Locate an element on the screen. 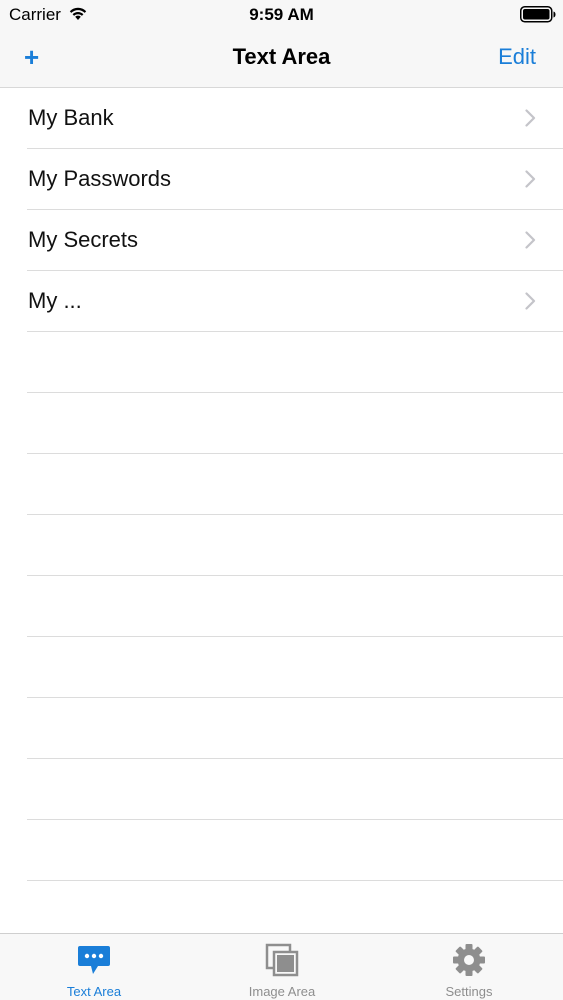 Image resolution: width=563 pixels, height=1000 pixels. clock: 9:59 AM is located at coordinates (281, 14).